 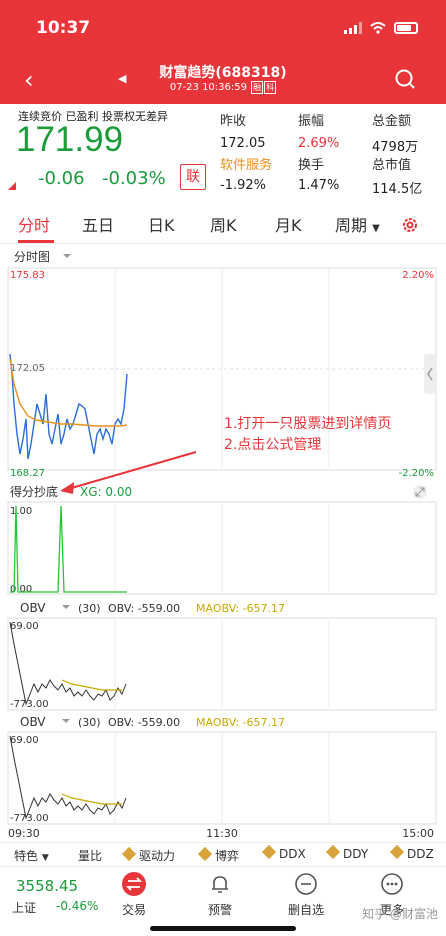 I want to click on pct-max-label: 2.20%, so click(x=418, y=275).